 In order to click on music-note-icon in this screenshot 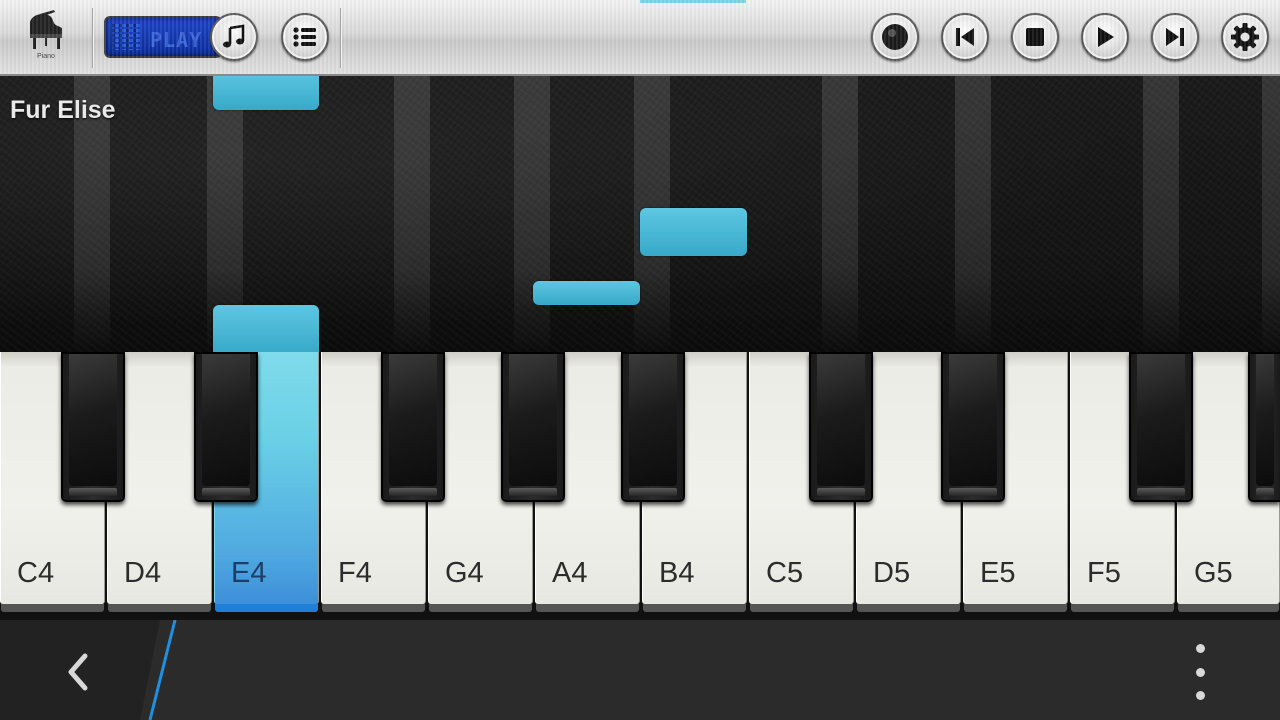, I will do `click(234, 36)`.